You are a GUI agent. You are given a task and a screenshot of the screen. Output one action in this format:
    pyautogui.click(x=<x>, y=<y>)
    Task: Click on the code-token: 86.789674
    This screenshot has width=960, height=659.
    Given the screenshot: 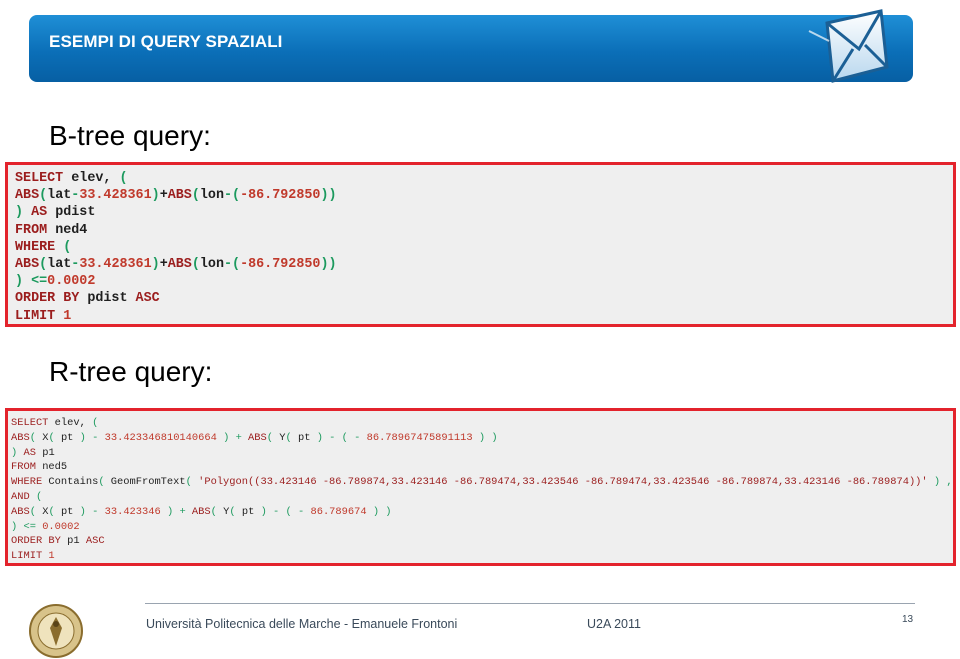 What is the action you would take?
    pyautogui.click(x=338, y=511)
    